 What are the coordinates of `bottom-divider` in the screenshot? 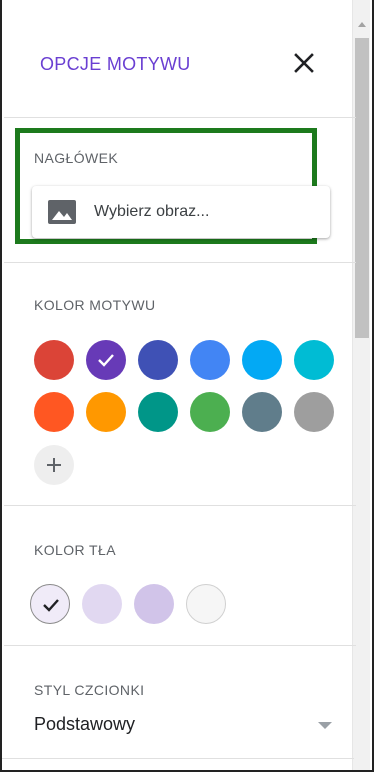 It's located at (178, 758).